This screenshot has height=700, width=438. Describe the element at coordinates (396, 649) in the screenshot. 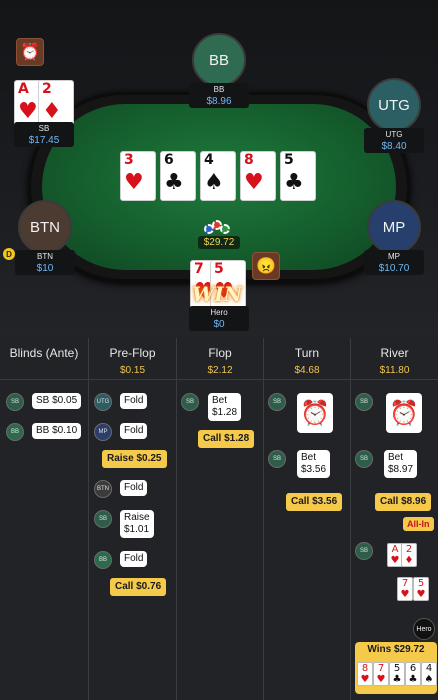

I see `wins-label: Wins $29.72` at that location.